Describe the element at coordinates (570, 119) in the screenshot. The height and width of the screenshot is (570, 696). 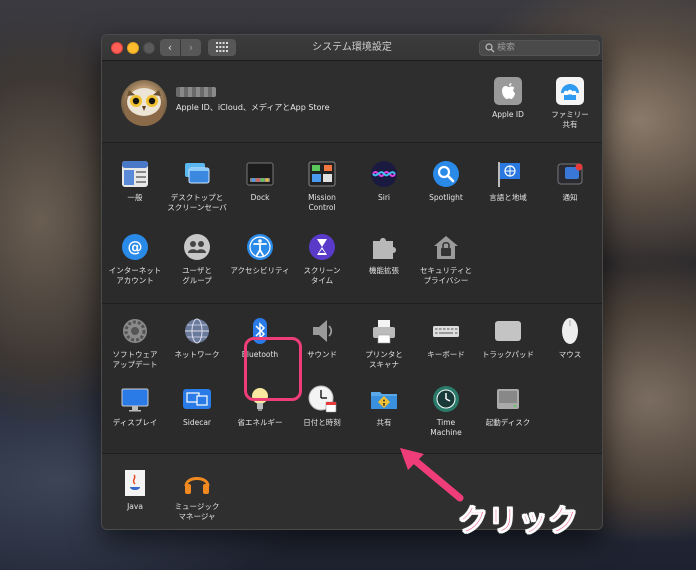
I see `pane-label: ファミリー 共有` at that location.